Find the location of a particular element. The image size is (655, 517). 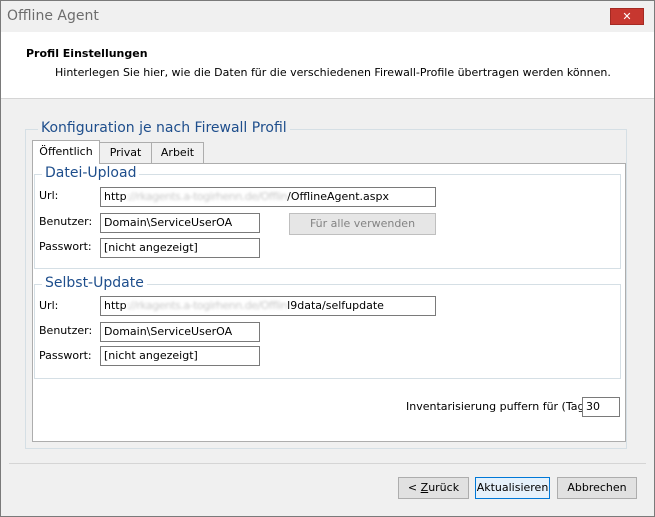

tab-oeffentlich: Öffentlich is located at coordinates (66, 152).